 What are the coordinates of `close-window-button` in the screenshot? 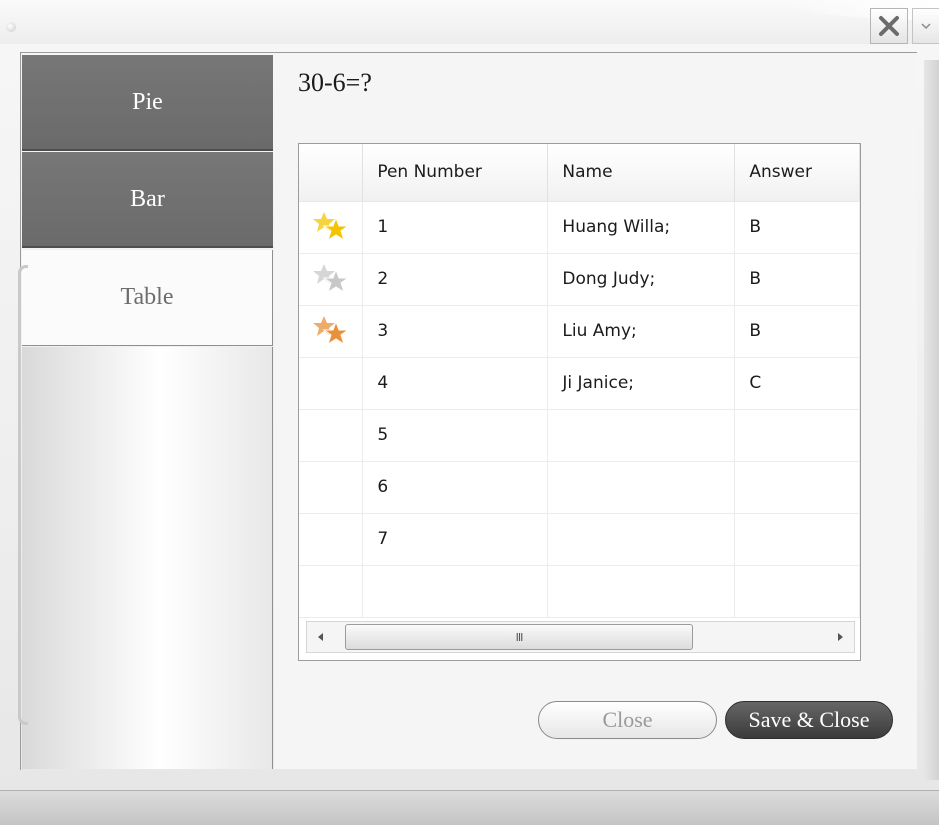 It's located at (889, 26).